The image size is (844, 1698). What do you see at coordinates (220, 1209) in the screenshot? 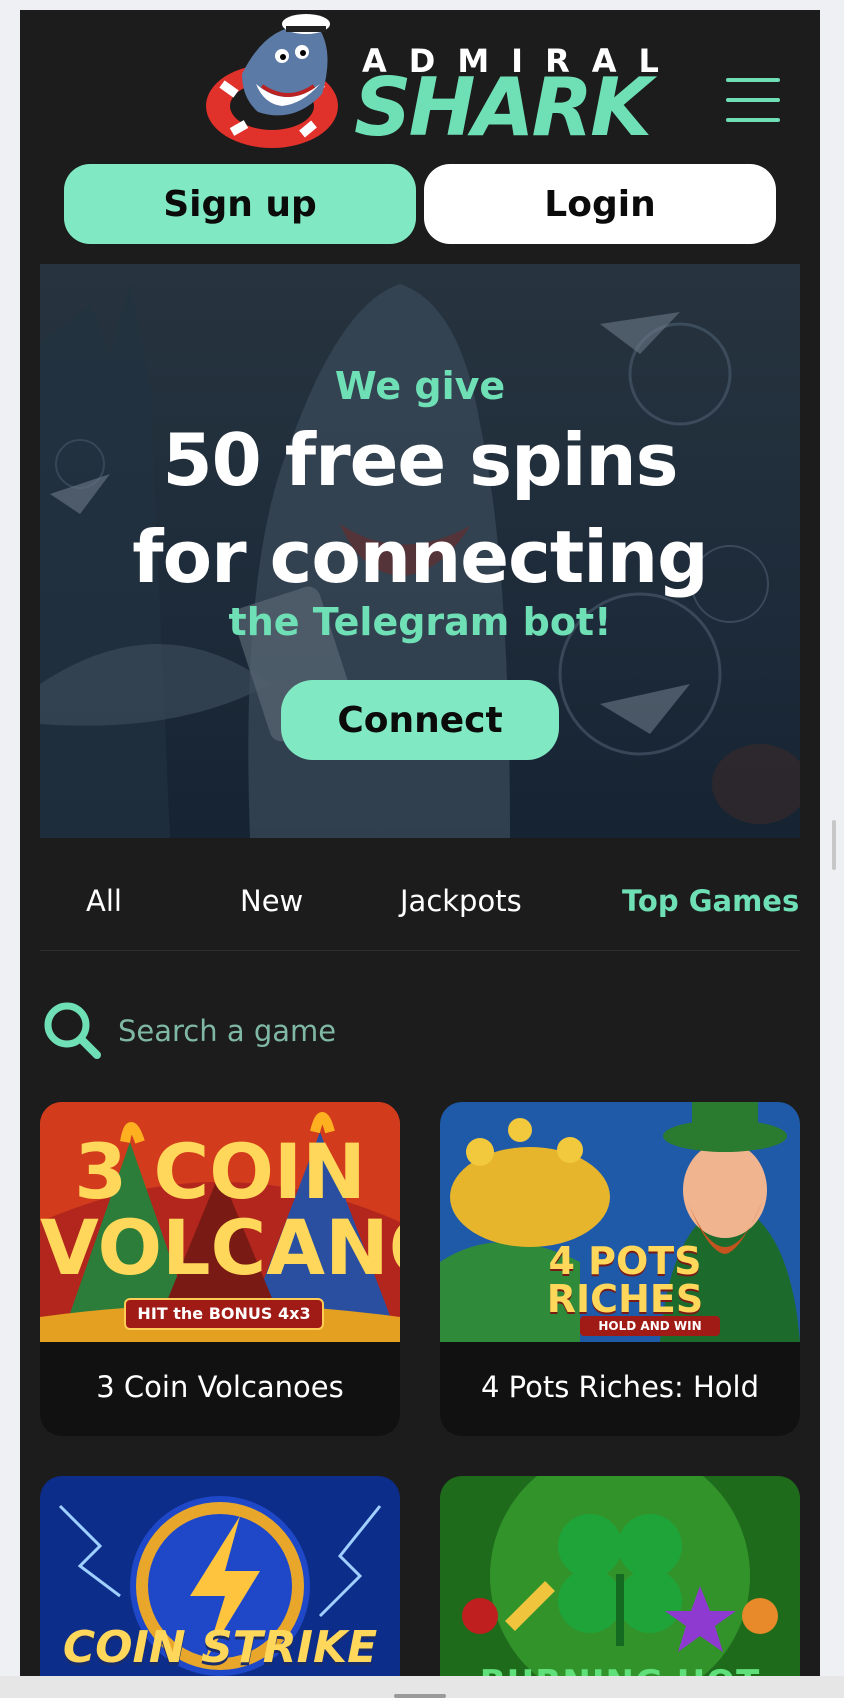
I see `game-art-title: 3 COIN VOLCANOES` at bounding box center [220, 1209].